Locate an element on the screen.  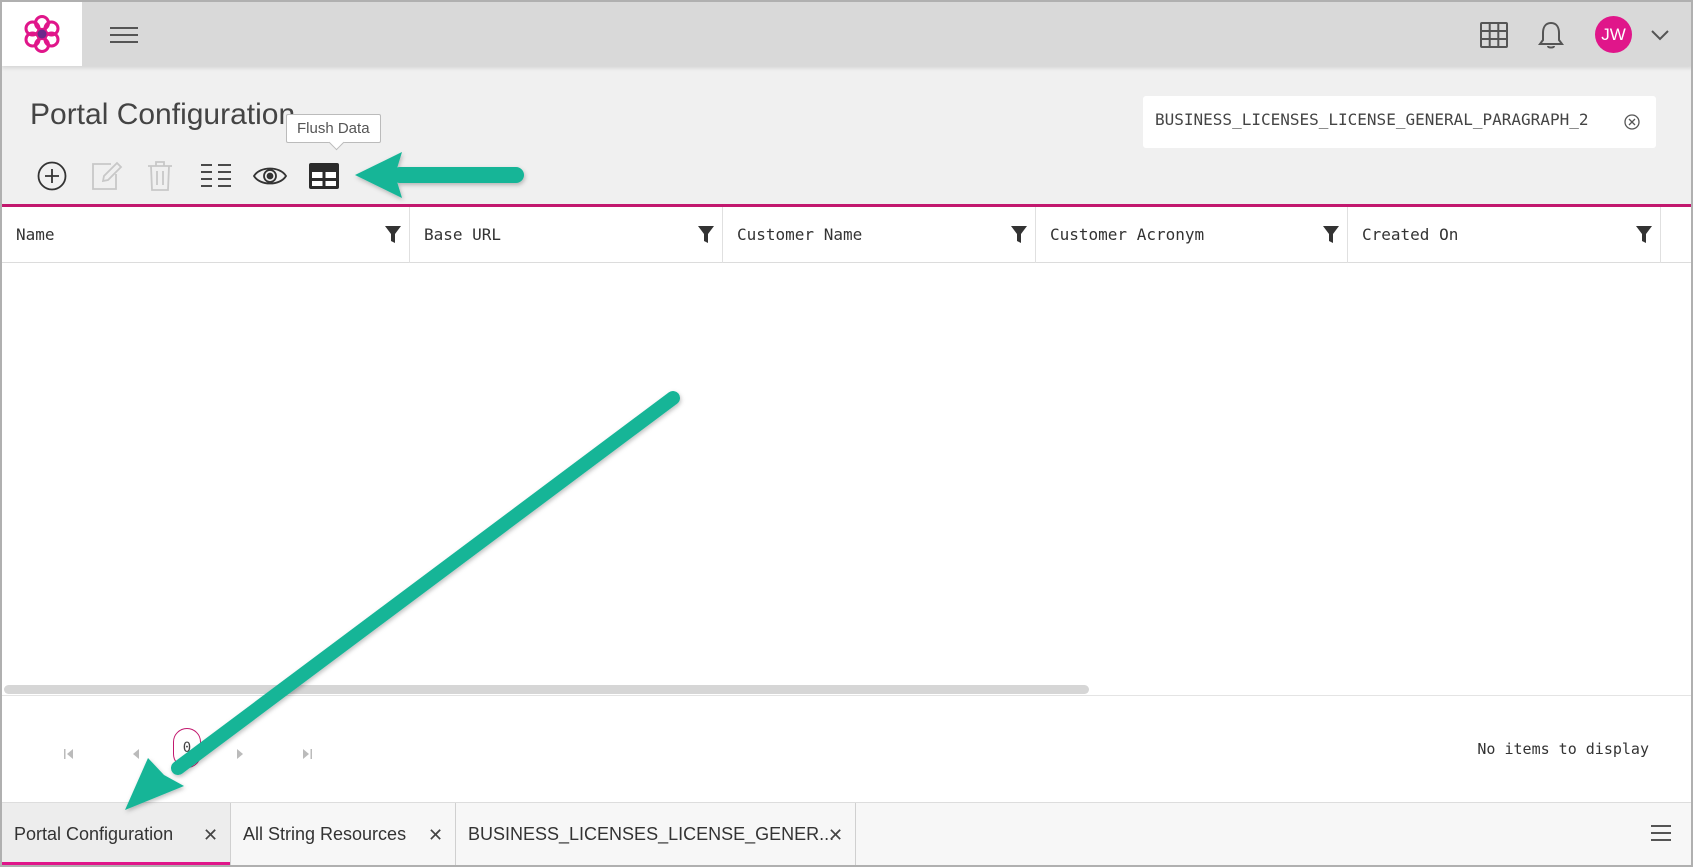
add-button is located at coordinates (52, 176).